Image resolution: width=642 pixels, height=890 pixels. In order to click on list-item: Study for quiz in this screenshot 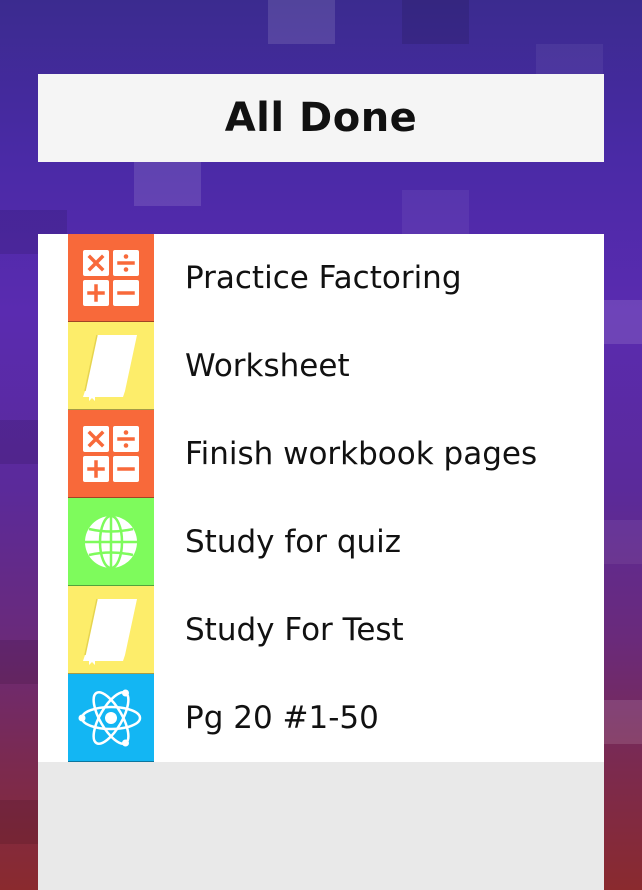, I will do `click(321, 542)`.